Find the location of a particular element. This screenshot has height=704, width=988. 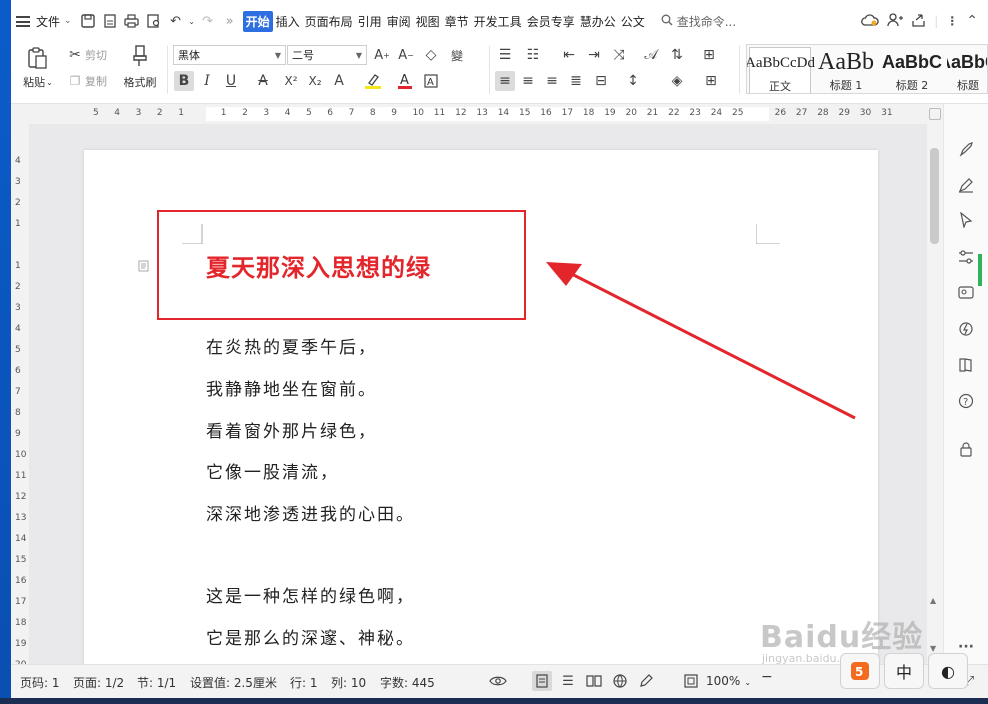

ime-chinese-mode-icon: 中 is located at coordinates (904, 671).